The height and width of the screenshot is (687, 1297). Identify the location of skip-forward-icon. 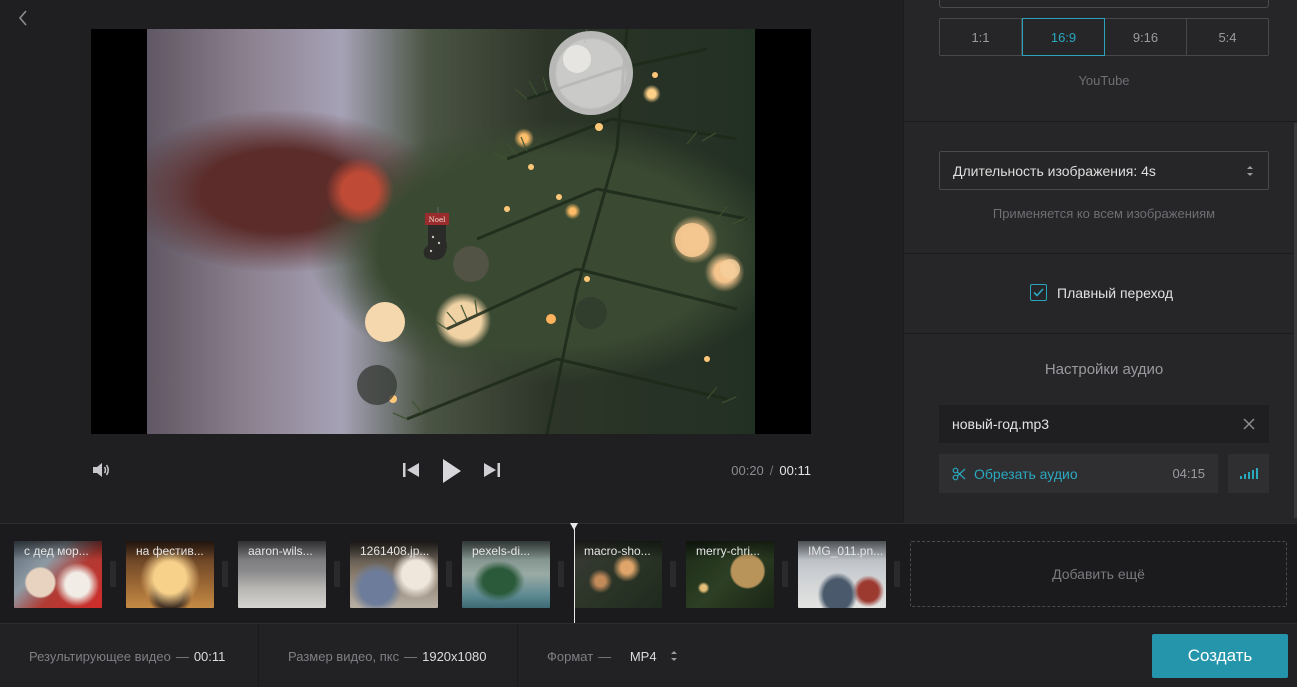
(492, 470).